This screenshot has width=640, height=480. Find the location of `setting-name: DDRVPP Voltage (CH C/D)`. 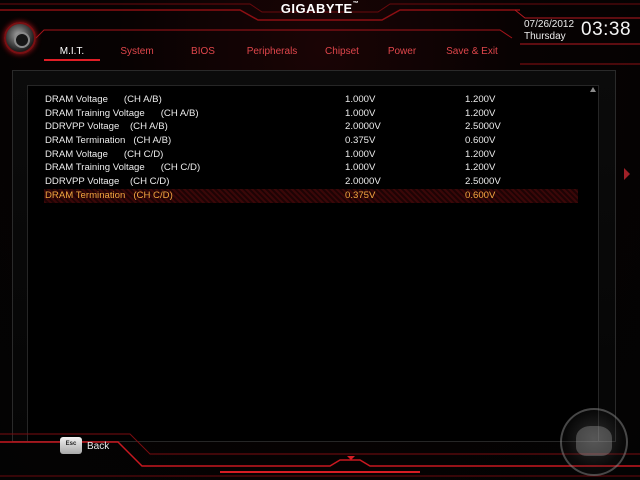

setting-name: DDRVPP Voltage (CH C/D) is located at coordinates (107, 182).